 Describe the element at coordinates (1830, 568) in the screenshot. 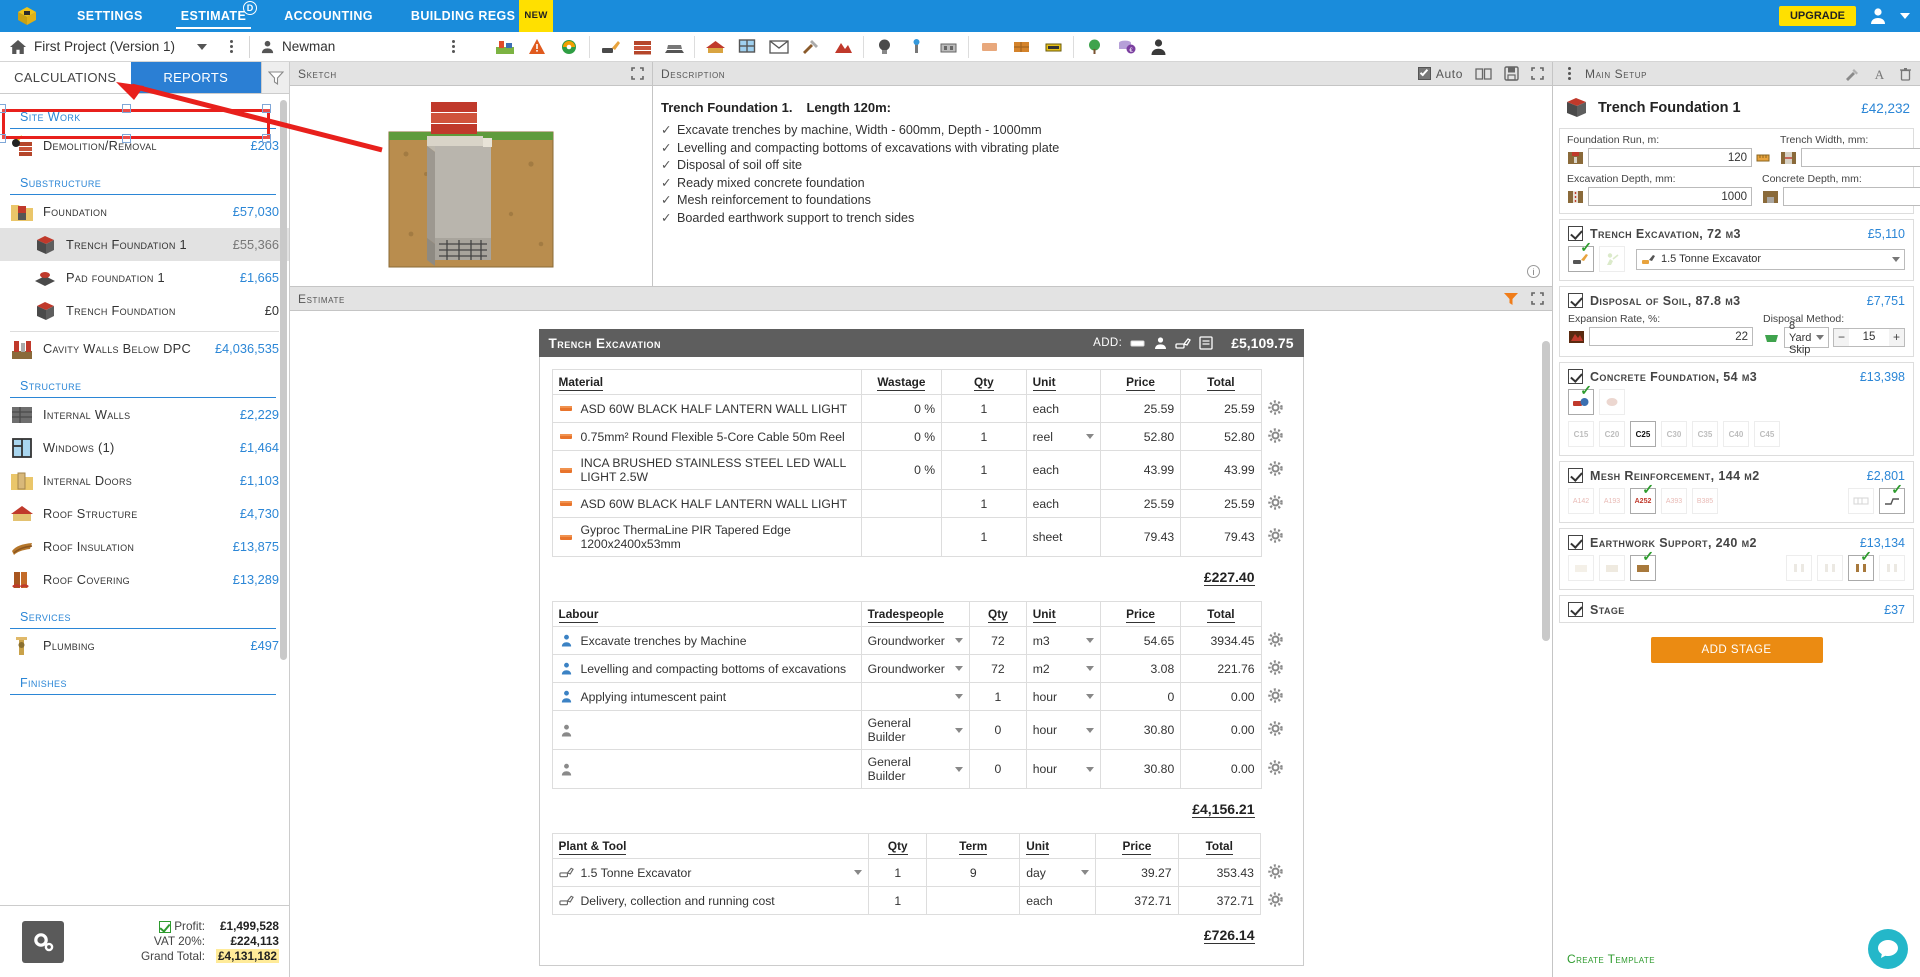

I see `prop-2-icon` at that location.